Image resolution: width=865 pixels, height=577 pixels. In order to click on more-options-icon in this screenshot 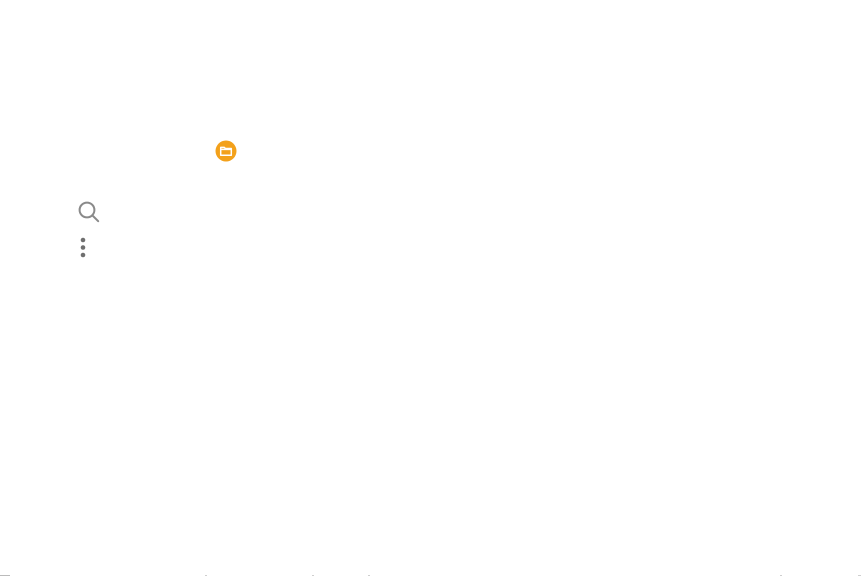, I will do `click(83, 247)`.